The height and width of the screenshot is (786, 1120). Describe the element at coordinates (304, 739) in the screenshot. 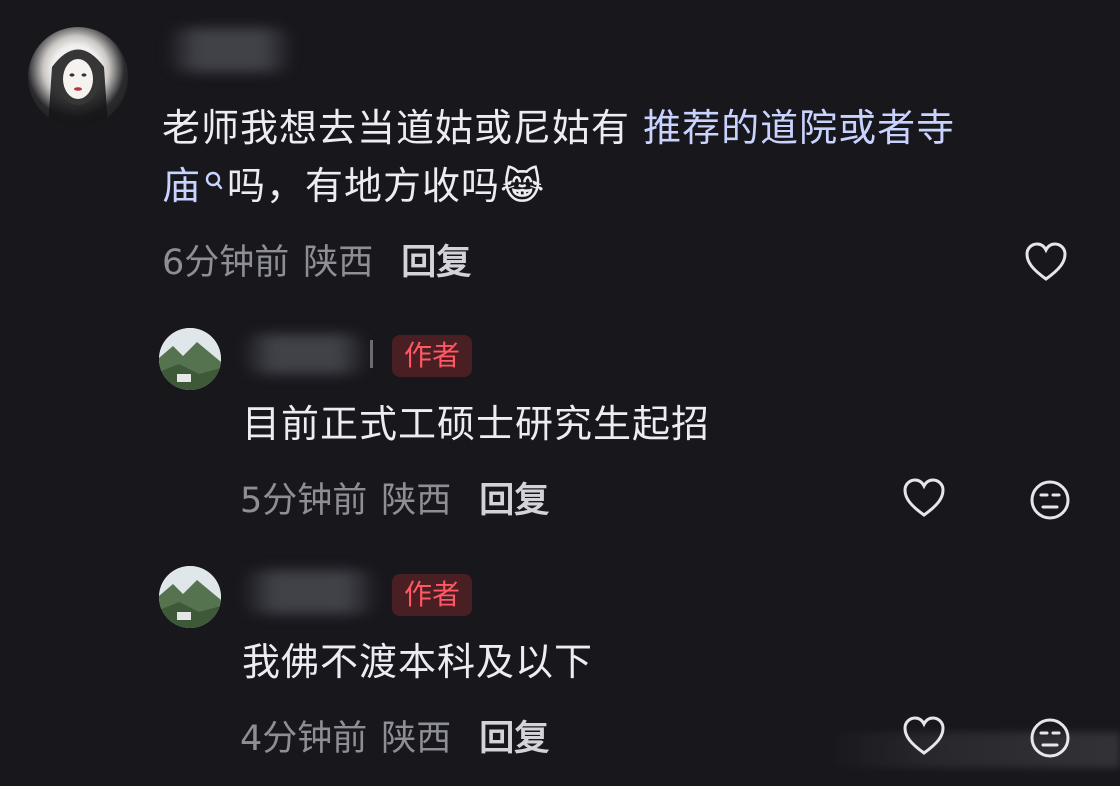

I see `reply-time: 4分钟前` at that location.